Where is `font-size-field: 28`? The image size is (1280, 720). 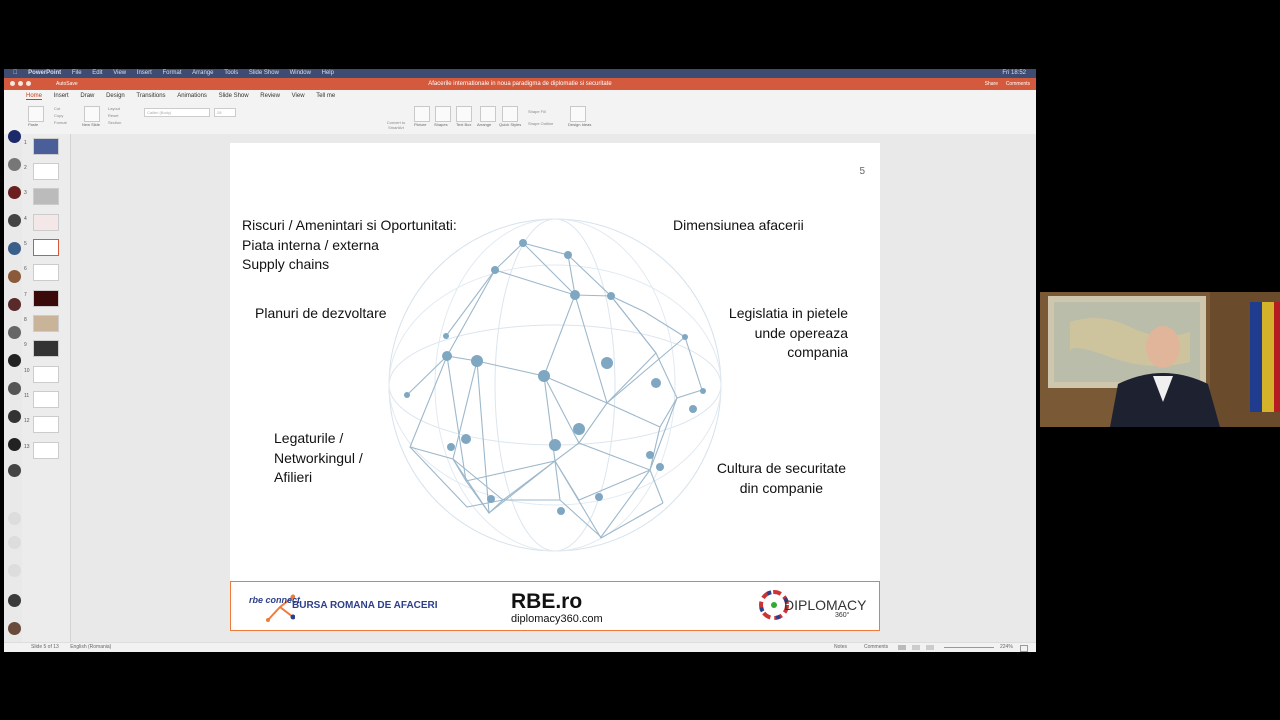 font-size-field: 28 is located at coordinates (225, 112).